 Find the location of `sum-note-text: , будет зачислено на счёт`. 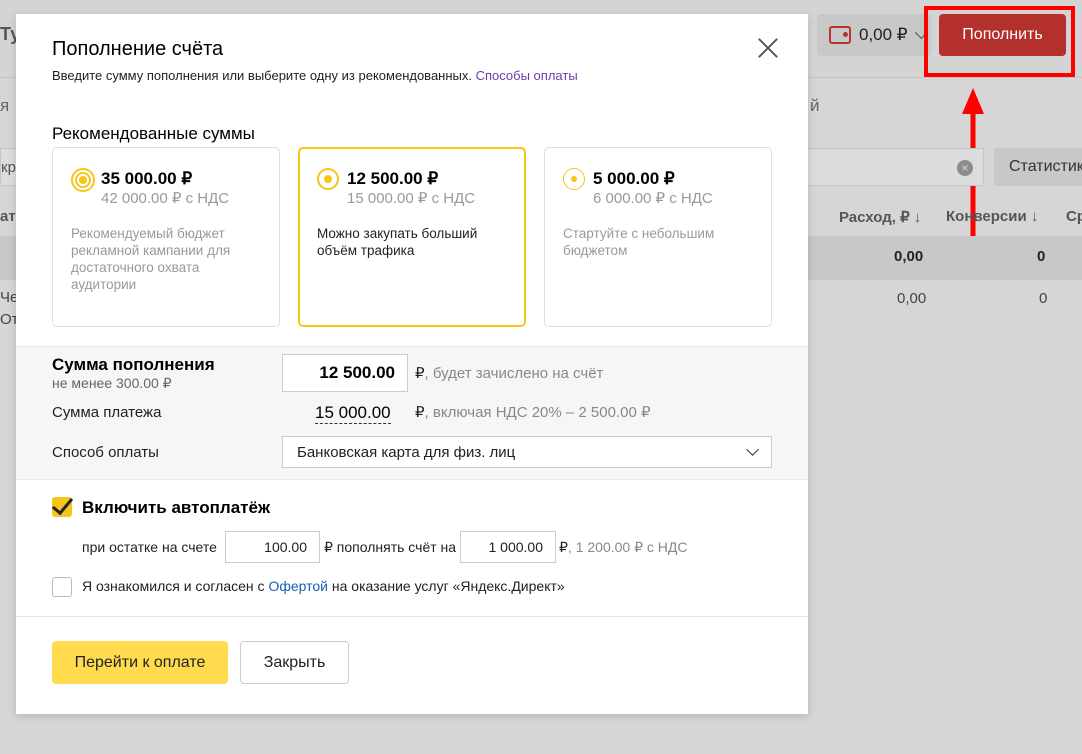

sum-note-text: , будет зачислено на счёт is located at coordinates (514, 373).